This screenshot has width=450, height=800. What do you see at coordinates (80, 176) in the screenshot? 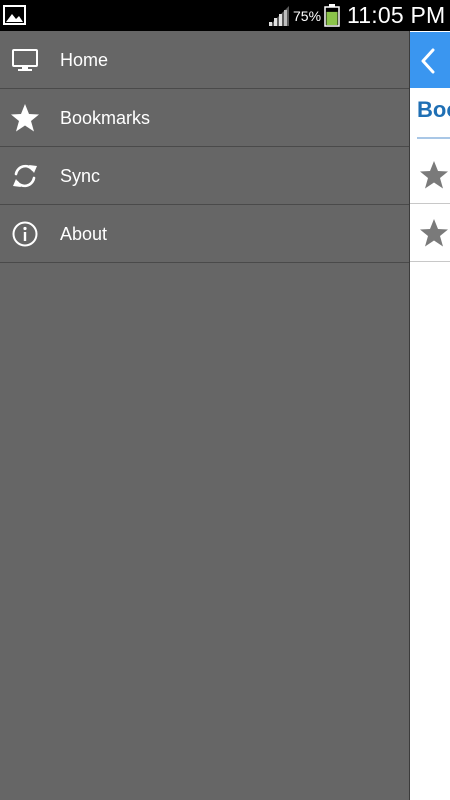
I see `drawer-item-label: Sync` at bounding box center [80, 176].